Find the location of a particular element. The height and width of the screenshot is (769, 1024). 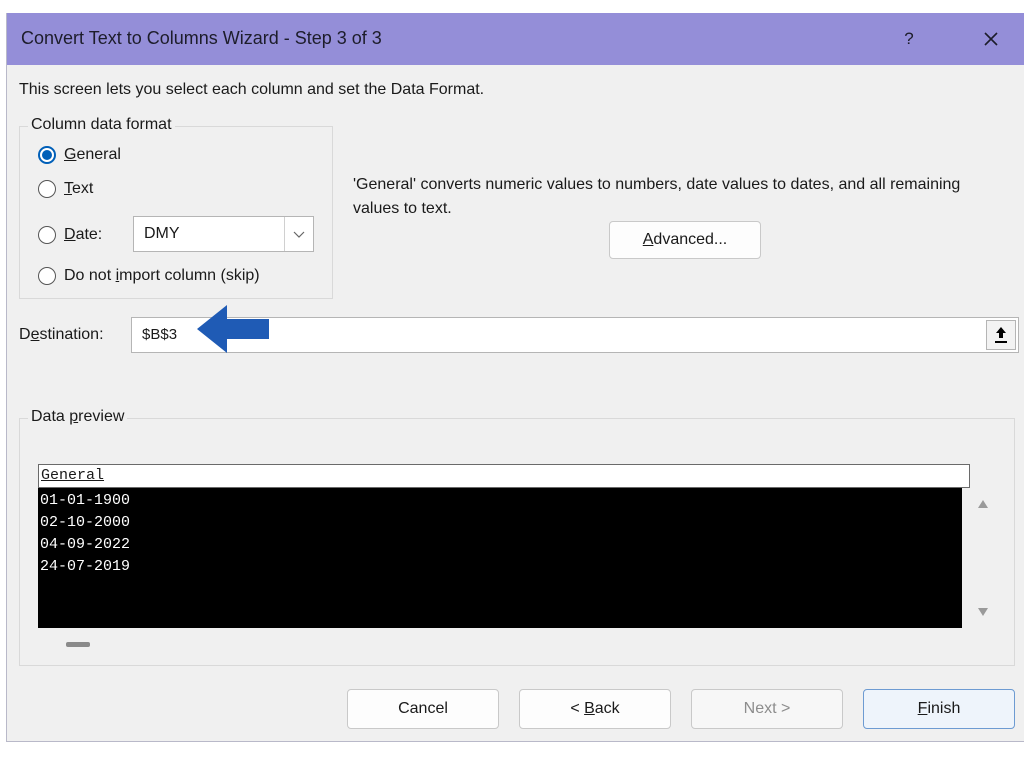

close-icon is located at coordinates (991, 39).